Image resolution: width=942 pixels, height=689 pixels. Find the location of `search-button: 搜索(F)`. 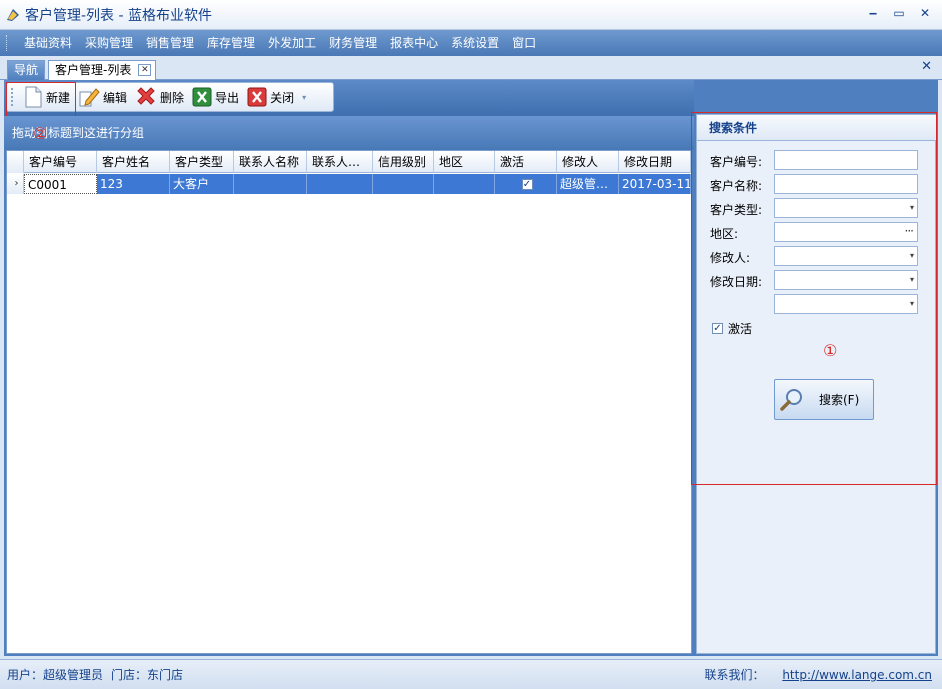

search-button: 搜索(F) is located at coordinates (824, 399).